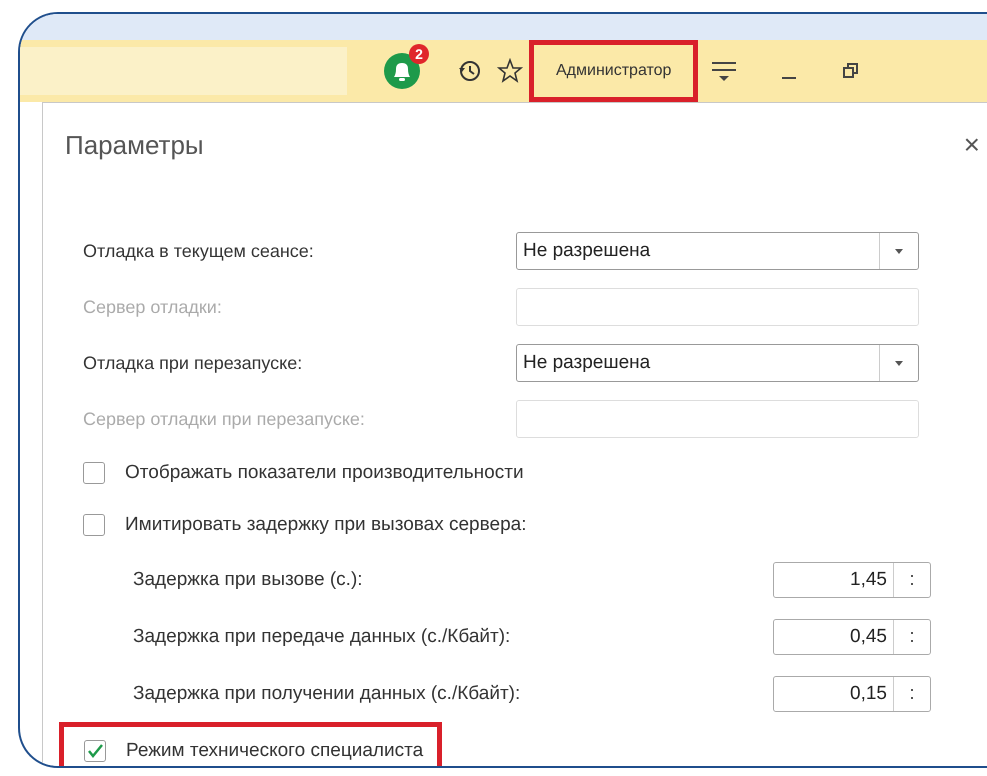 This screenshot has width=987, height=776. What do you see at coordinates (510, 71) in the screenshot?
I see `star-icon` at bounding box center [510, 71].